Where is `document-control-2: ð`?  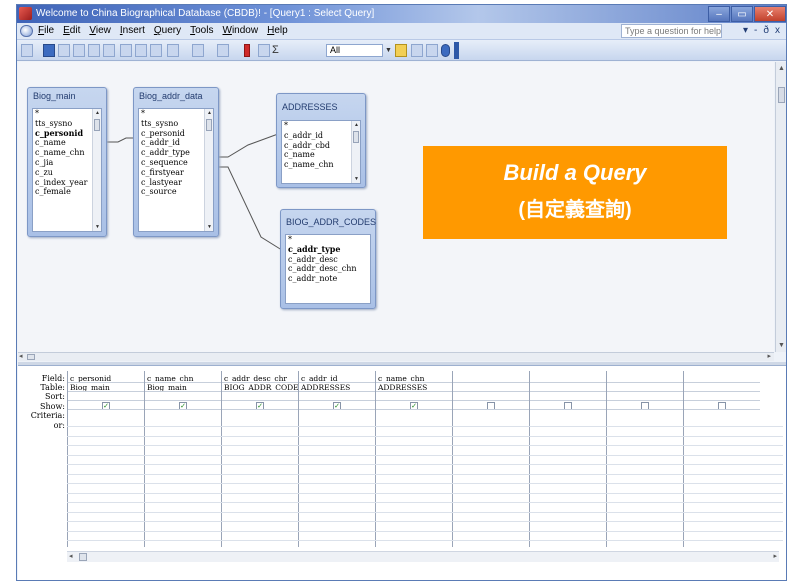 document-control-2: ð is located at coordinates (766, 30).